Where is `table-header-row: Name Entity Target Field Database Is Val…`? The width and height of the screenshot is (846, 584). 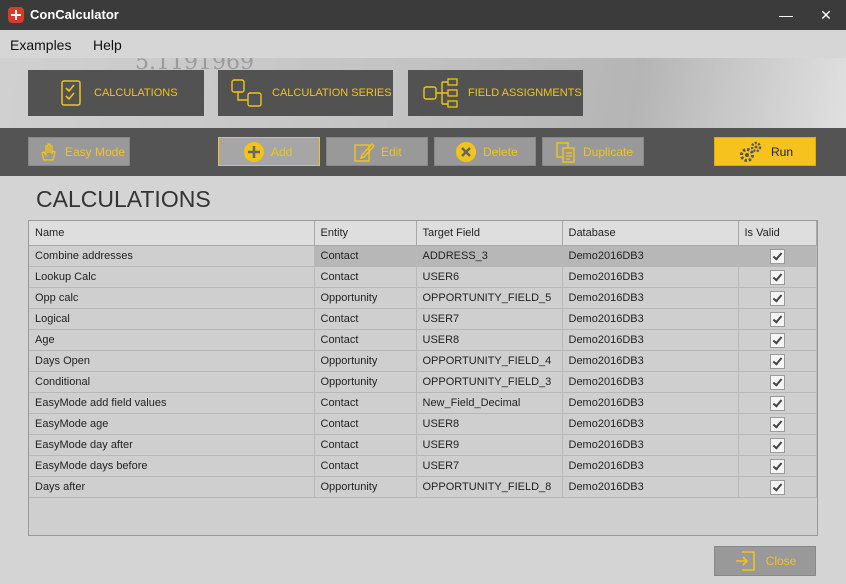 table-header-row: Name Entity Target Field Database Is Val… is located at coordinates (423, 233).